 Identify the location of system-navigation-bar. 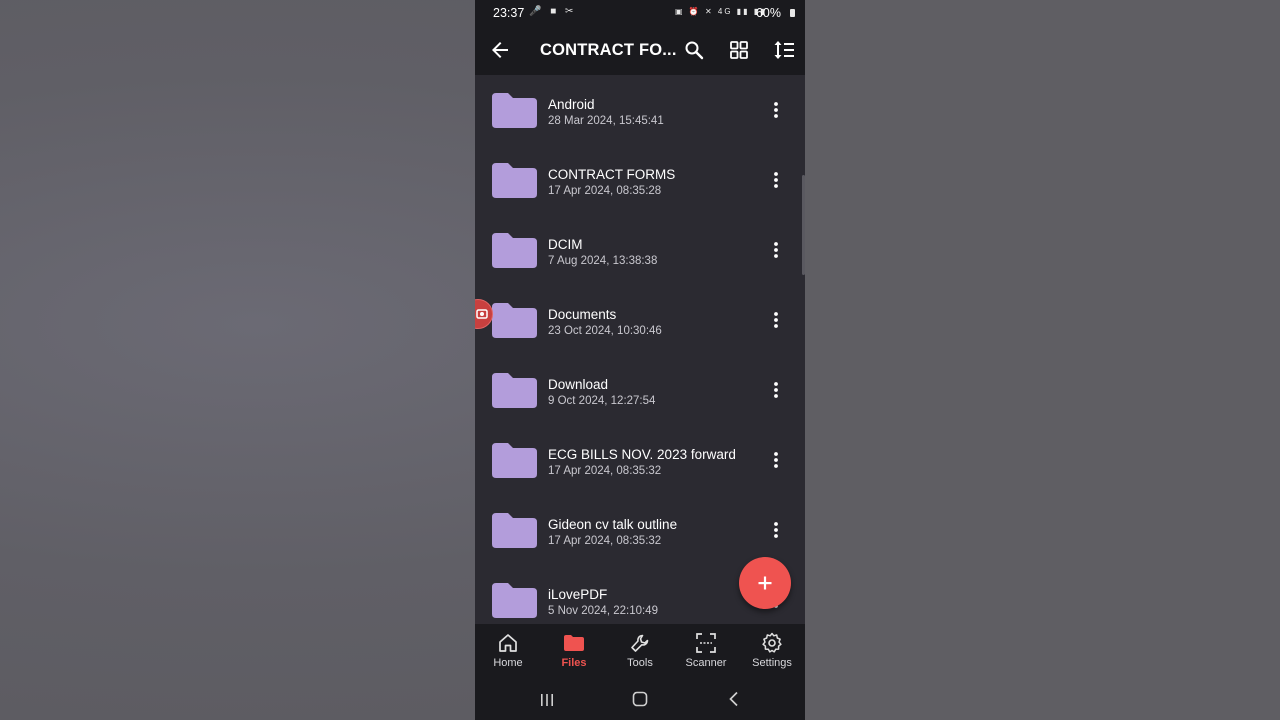
(640, 700).